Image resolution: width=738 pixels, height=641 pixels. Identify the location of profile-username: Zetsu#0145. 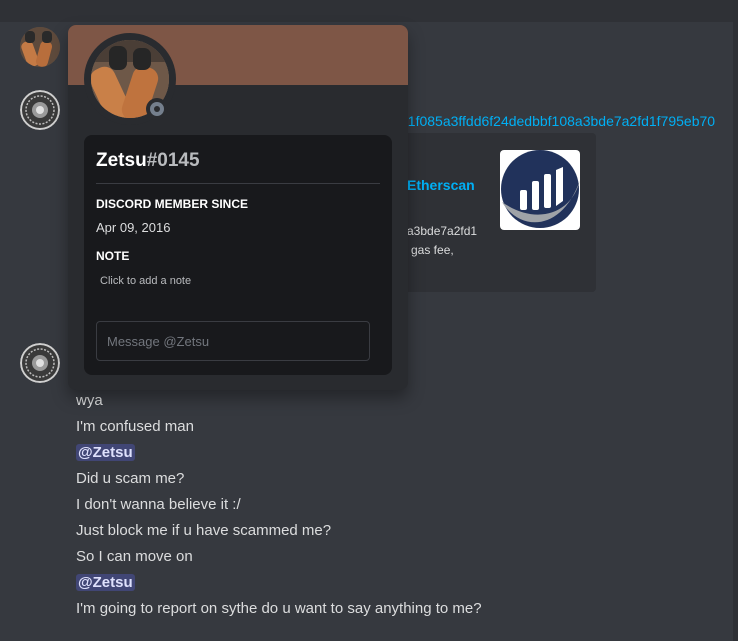
(148, 161).